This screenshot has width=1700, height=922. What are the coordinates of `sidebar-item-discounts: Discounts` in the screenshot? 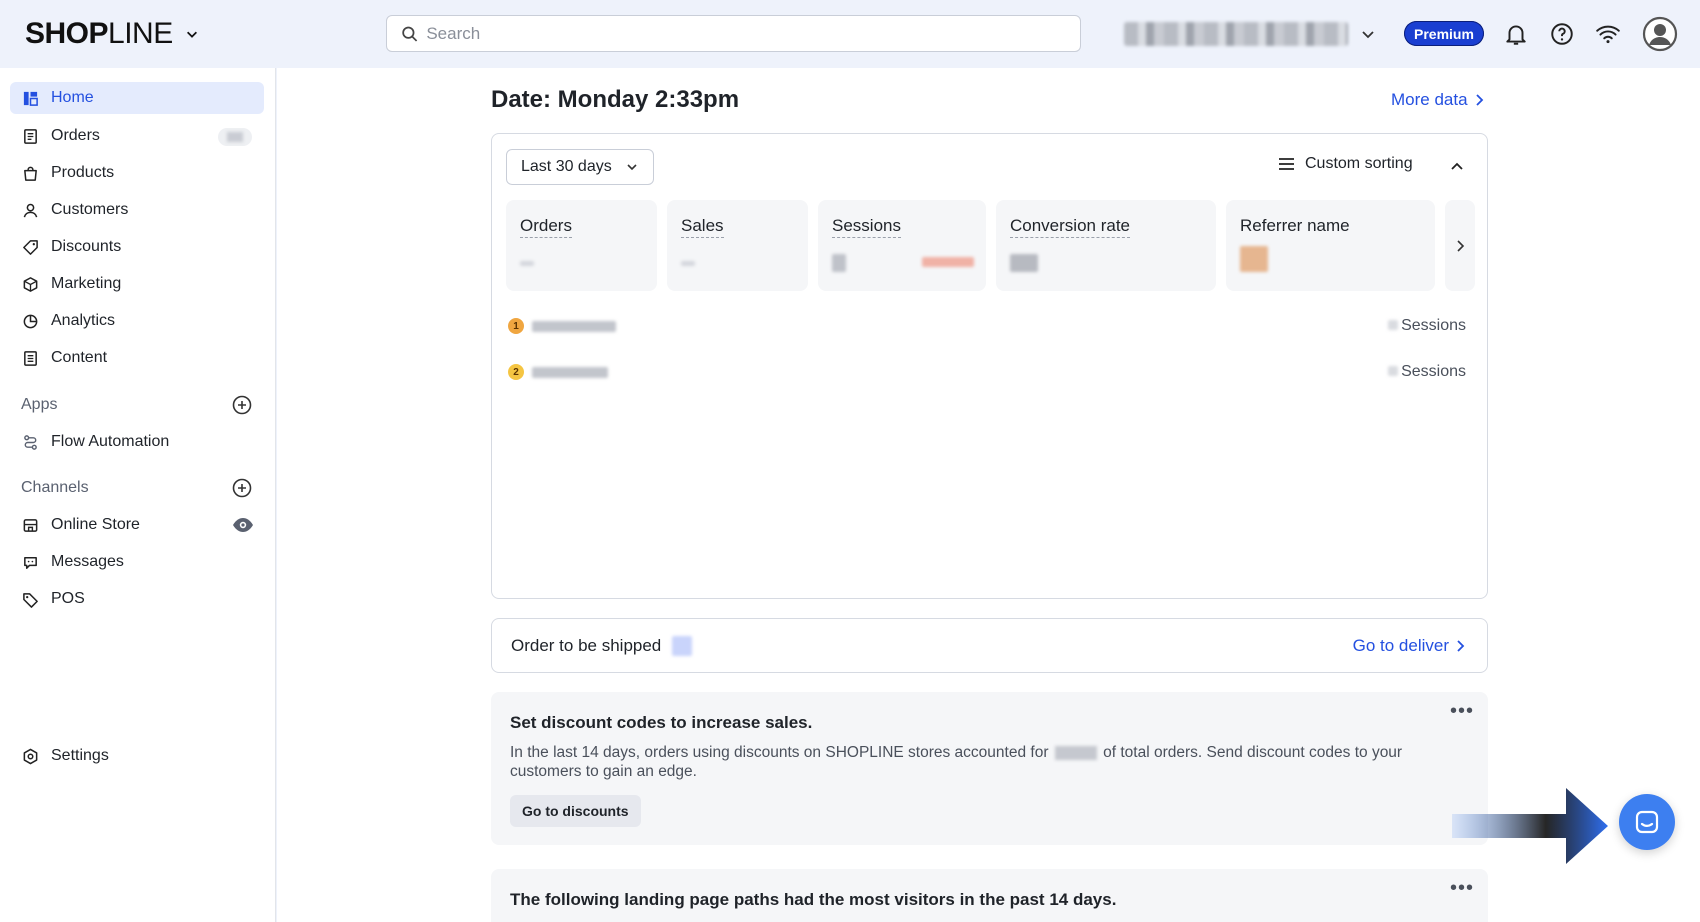 It's located at (137, 247).